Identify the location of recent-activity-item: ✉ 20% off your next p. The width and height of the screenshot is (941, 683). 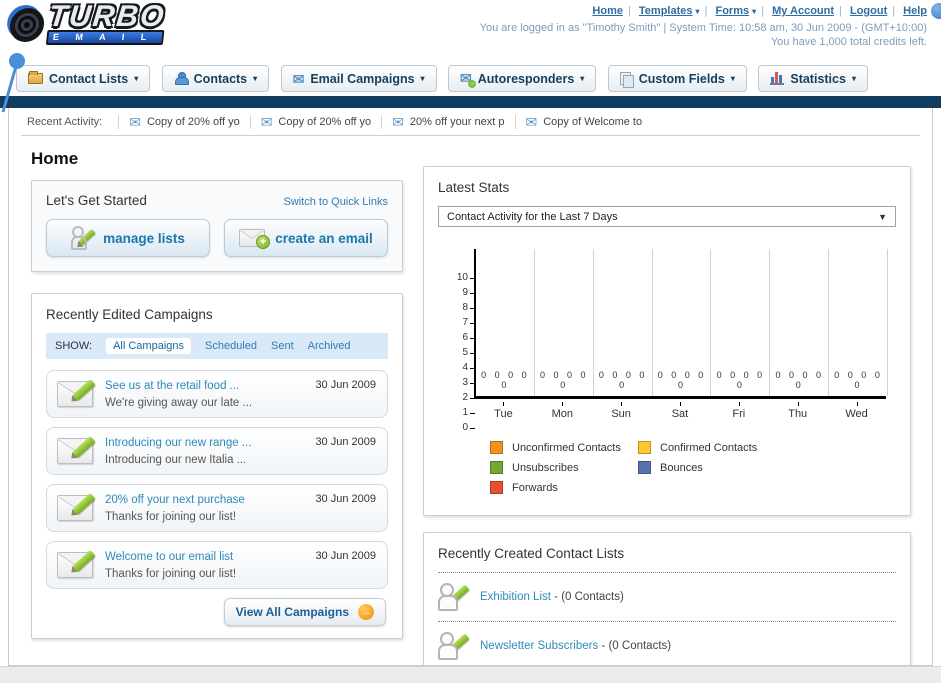
(447, 122).